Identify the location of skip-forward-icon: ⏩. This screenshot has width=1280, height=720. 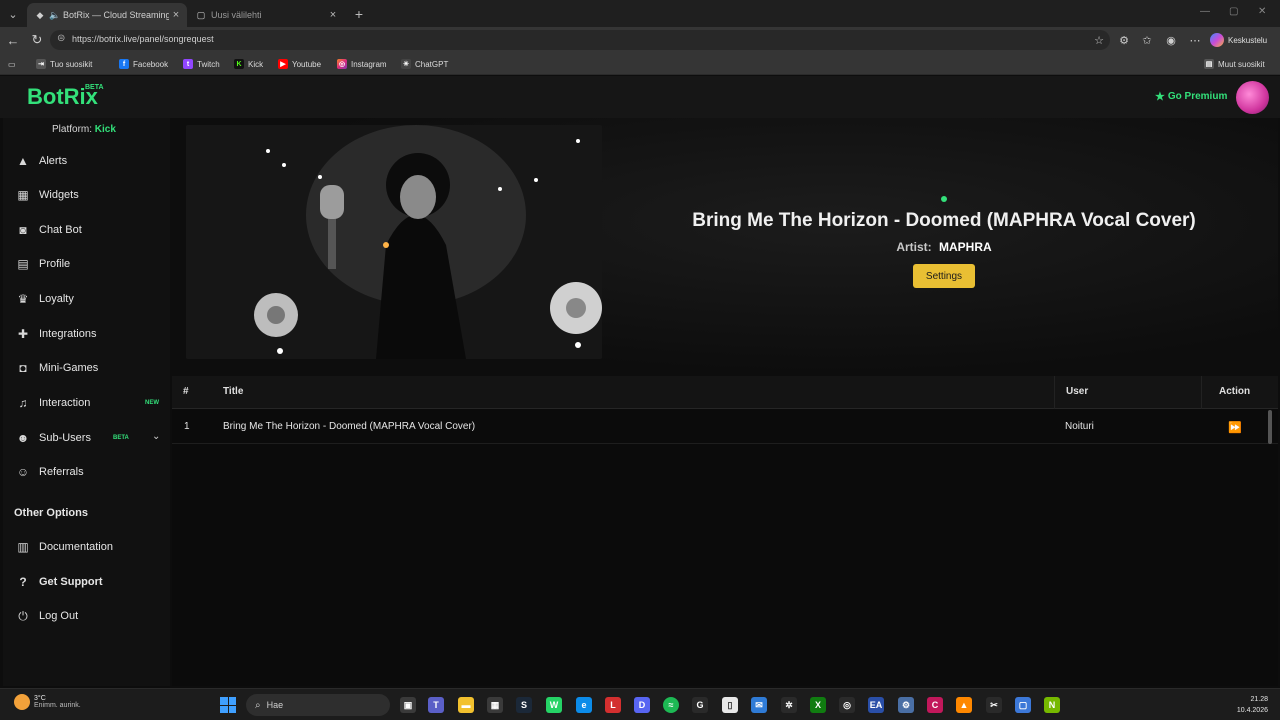
(1235, 427).